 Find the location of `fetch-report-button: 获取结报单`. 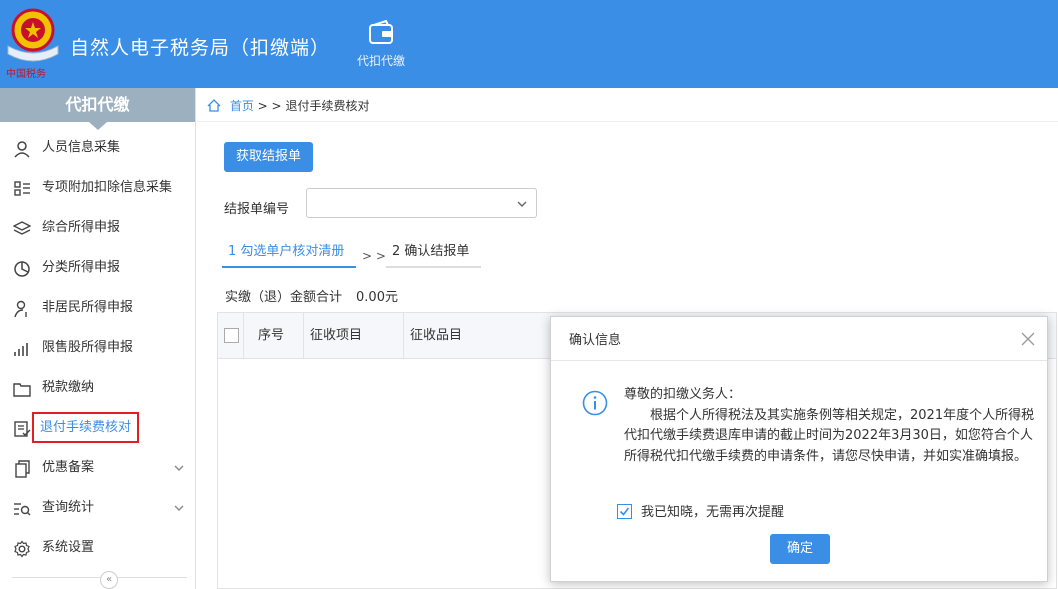

fetch-report-button: 获取结报单 is located at coordinates (268, 157).